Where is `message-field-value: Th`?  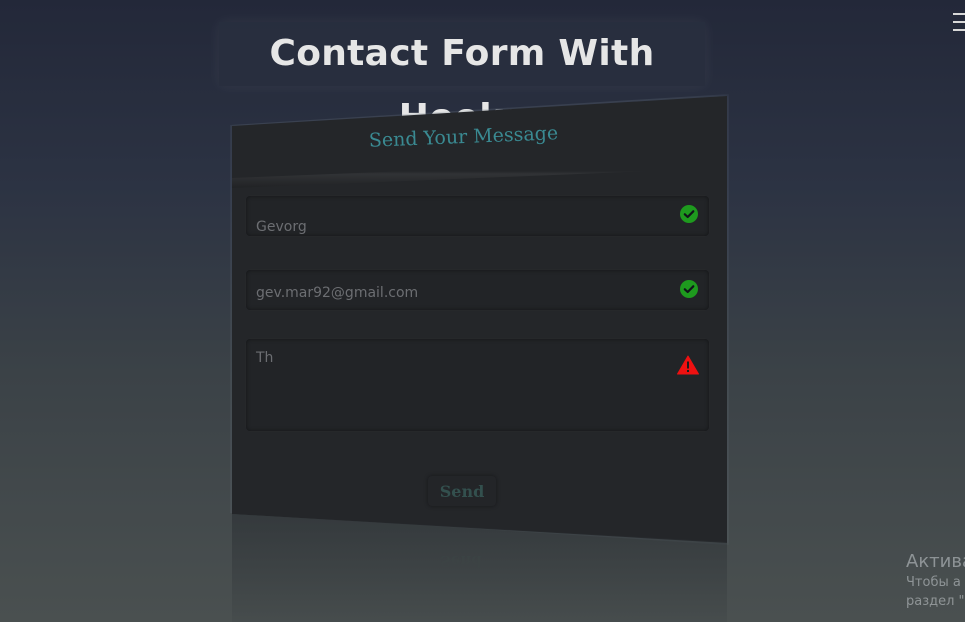
message-field-value: Th is located at coordinates (265, 358).